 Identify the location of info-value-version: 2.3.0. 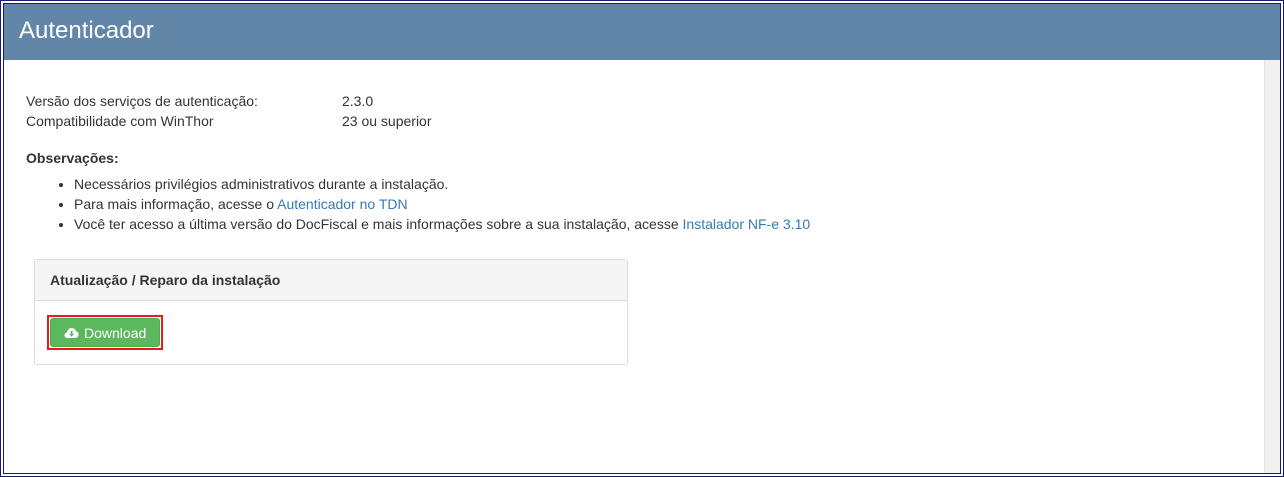
(358, 101).